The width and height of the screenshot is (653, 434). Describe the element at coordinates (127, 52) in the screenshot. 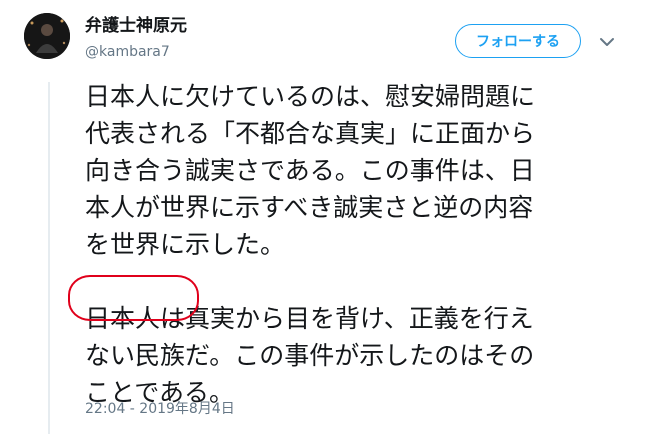

I see `user-handle: @kambara7` at that location.